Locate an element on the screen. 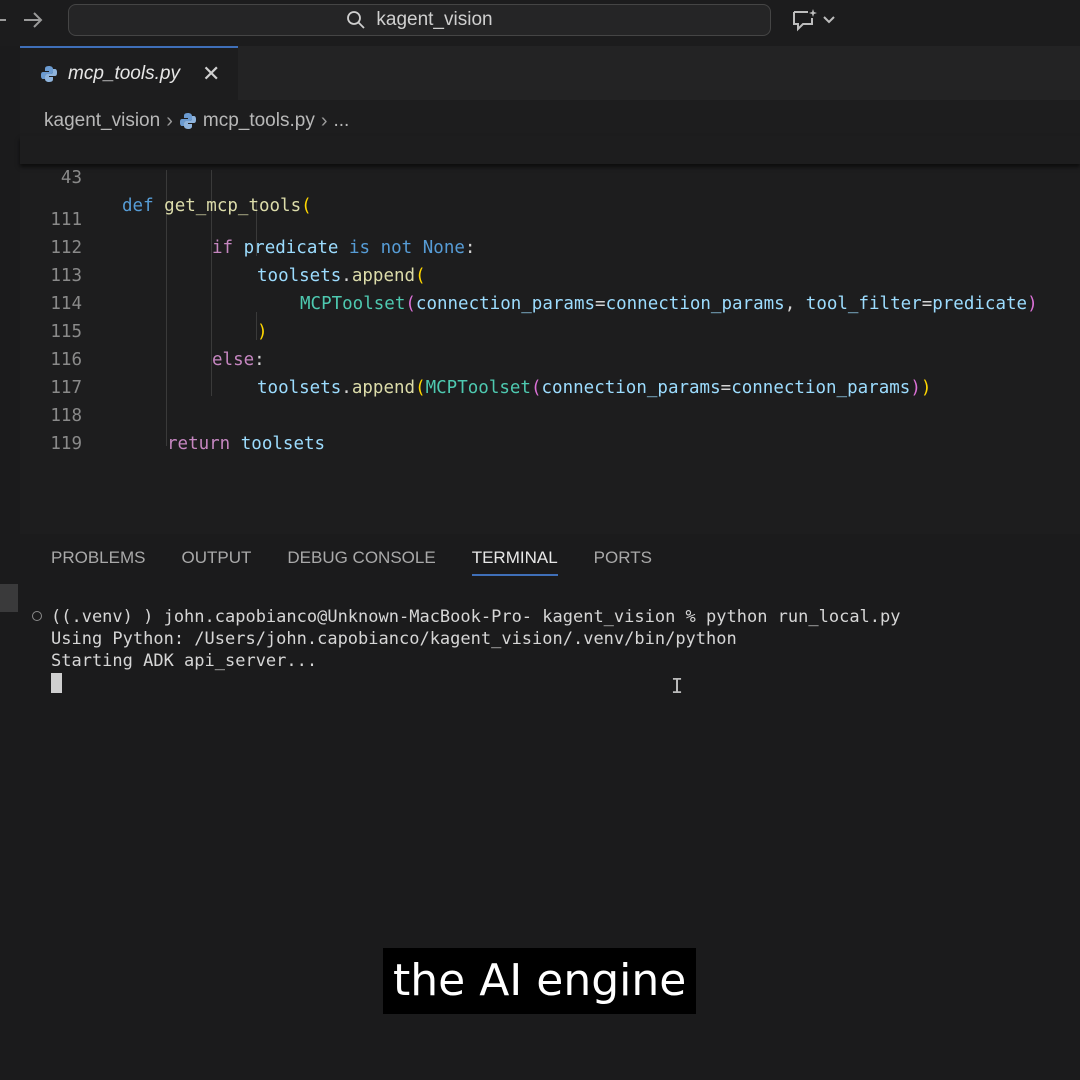 The height and width of the screenshot is (1080, 1080). code-line: 117 is located at coordinates (51, 372).